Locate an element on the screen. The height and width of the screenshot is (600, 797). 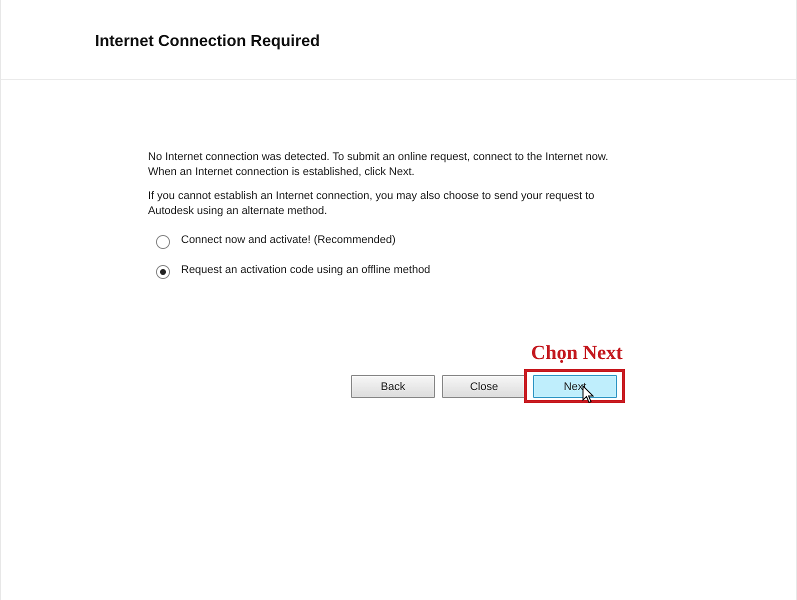
instruction-text: No Internet connection was detected. To submit an online request, connect to the Internet now. When an Internet connection is established, click Next. is located at coordinates (379, 165).